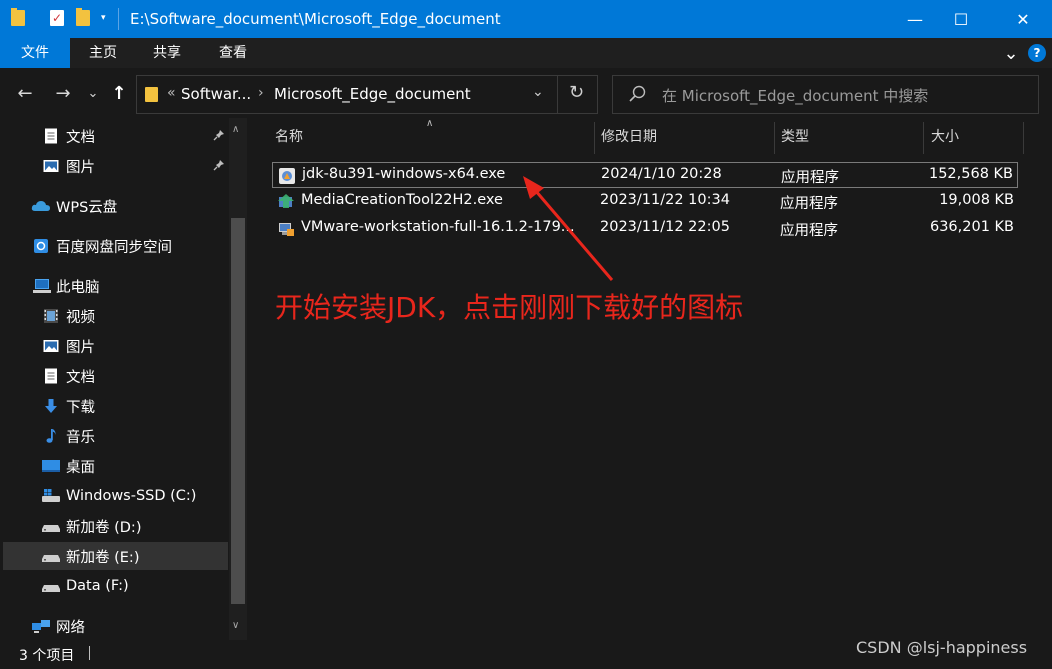 The height and width of the screenshot is (669, 1052). I want to click on item-count: 3 个项目, so click(47, 656).